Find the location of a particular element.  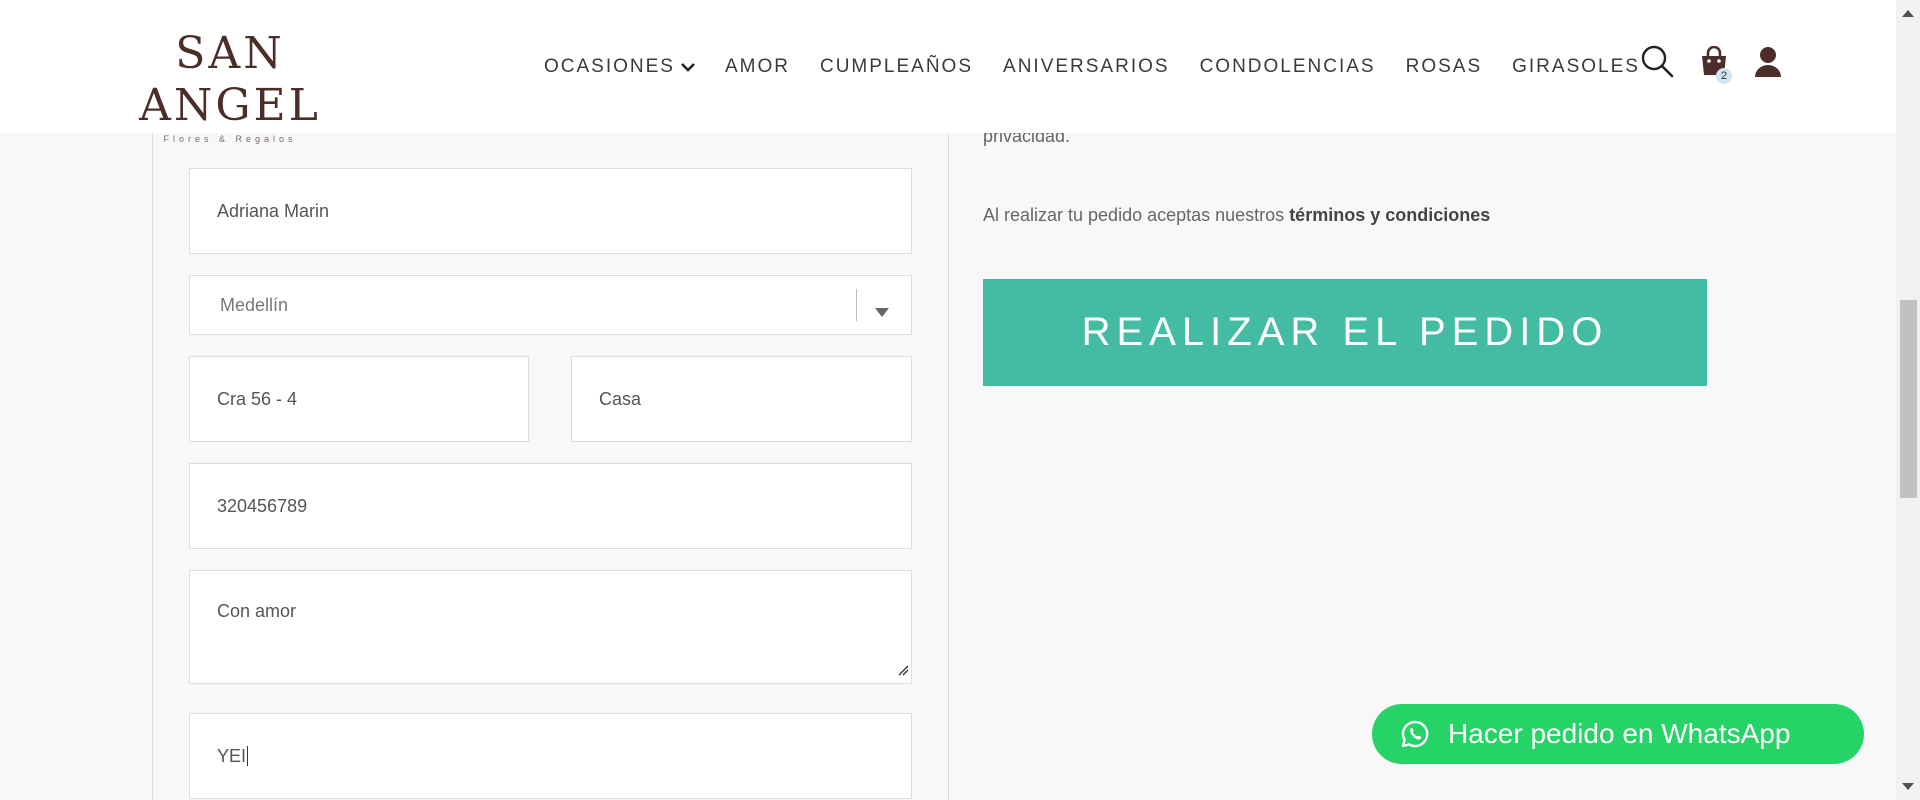

cart-count-badge: 2 is located at coordinates (1724, 76).